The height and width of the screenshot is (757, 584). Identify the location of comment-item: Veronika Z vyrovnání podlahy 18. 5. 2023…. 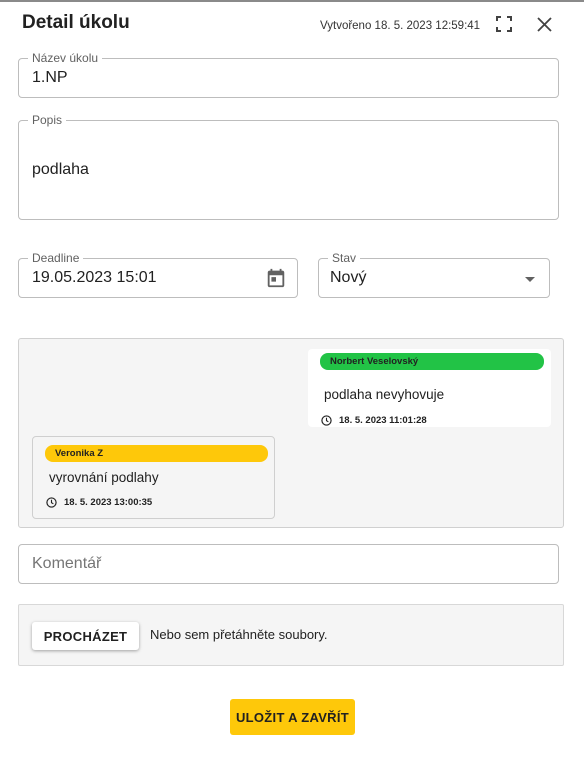
(153, 477).